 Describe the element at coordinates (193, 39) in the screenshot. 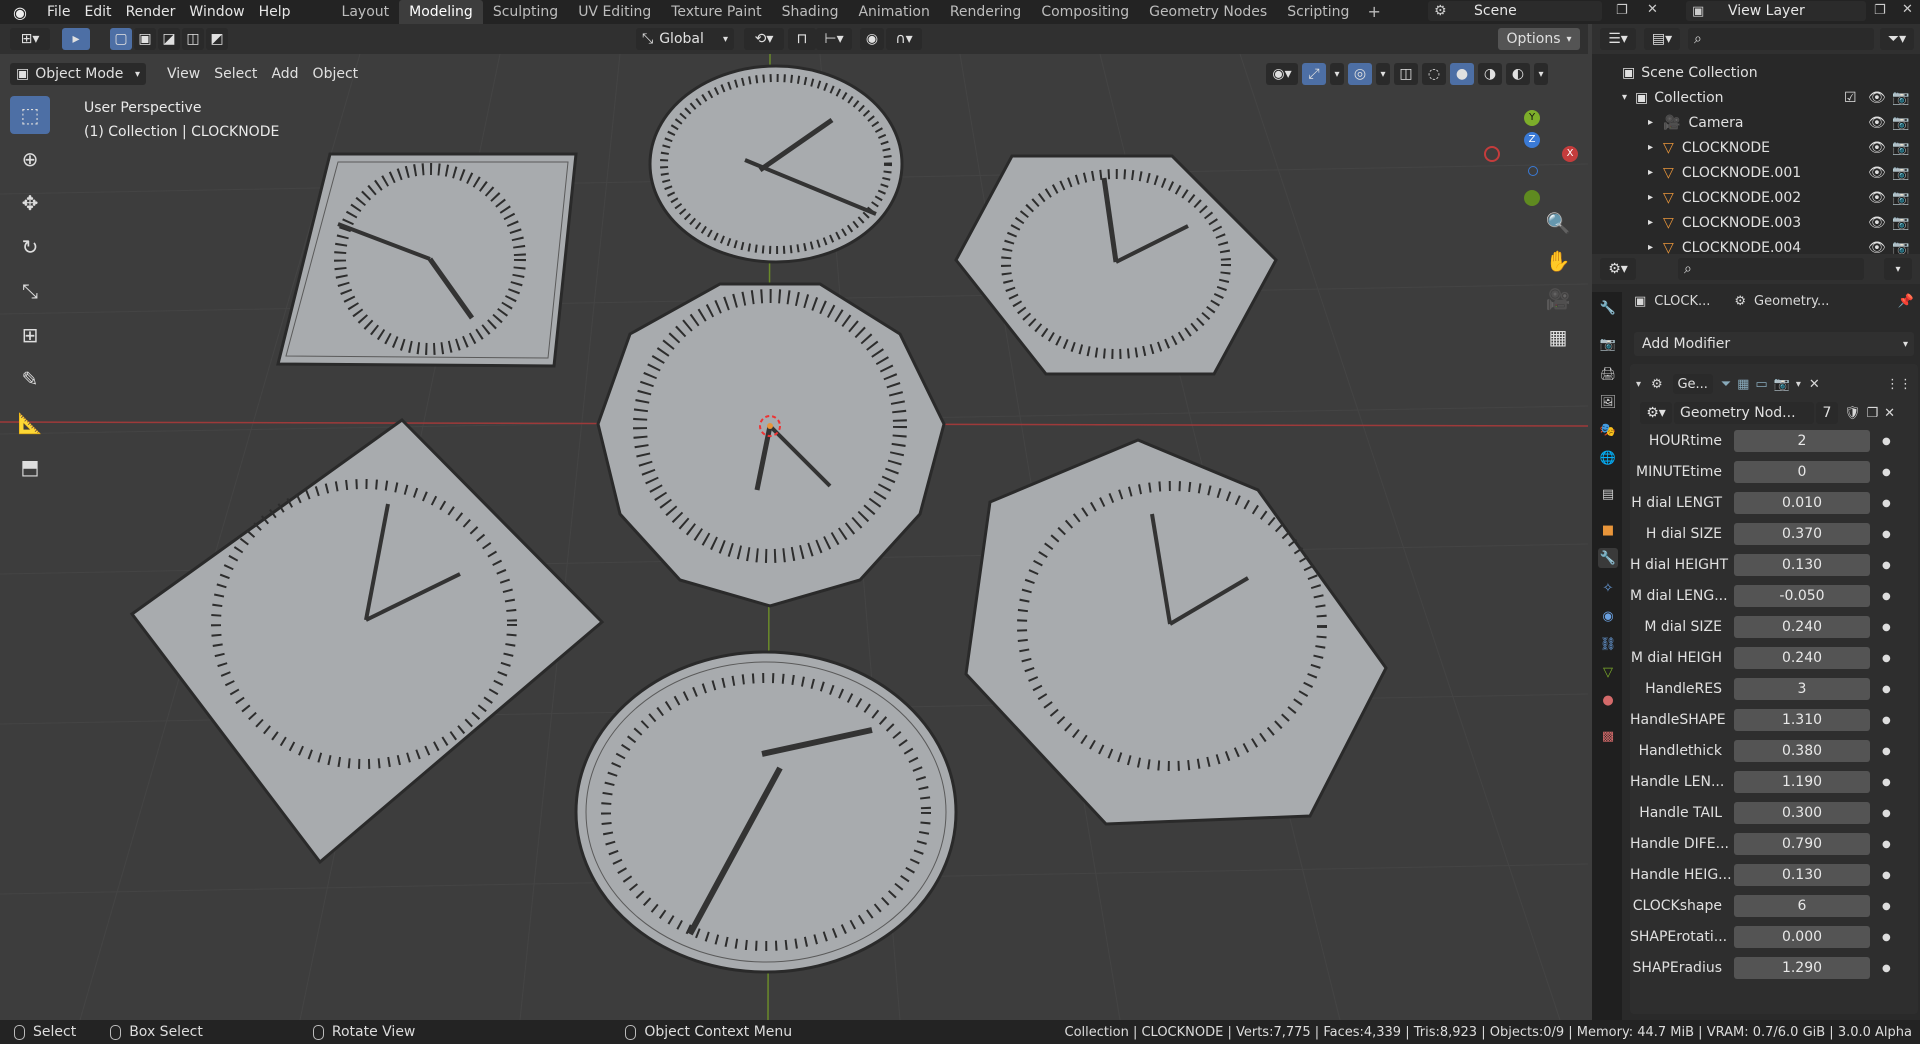

I see `select-invert-icon: ◫` at that location.